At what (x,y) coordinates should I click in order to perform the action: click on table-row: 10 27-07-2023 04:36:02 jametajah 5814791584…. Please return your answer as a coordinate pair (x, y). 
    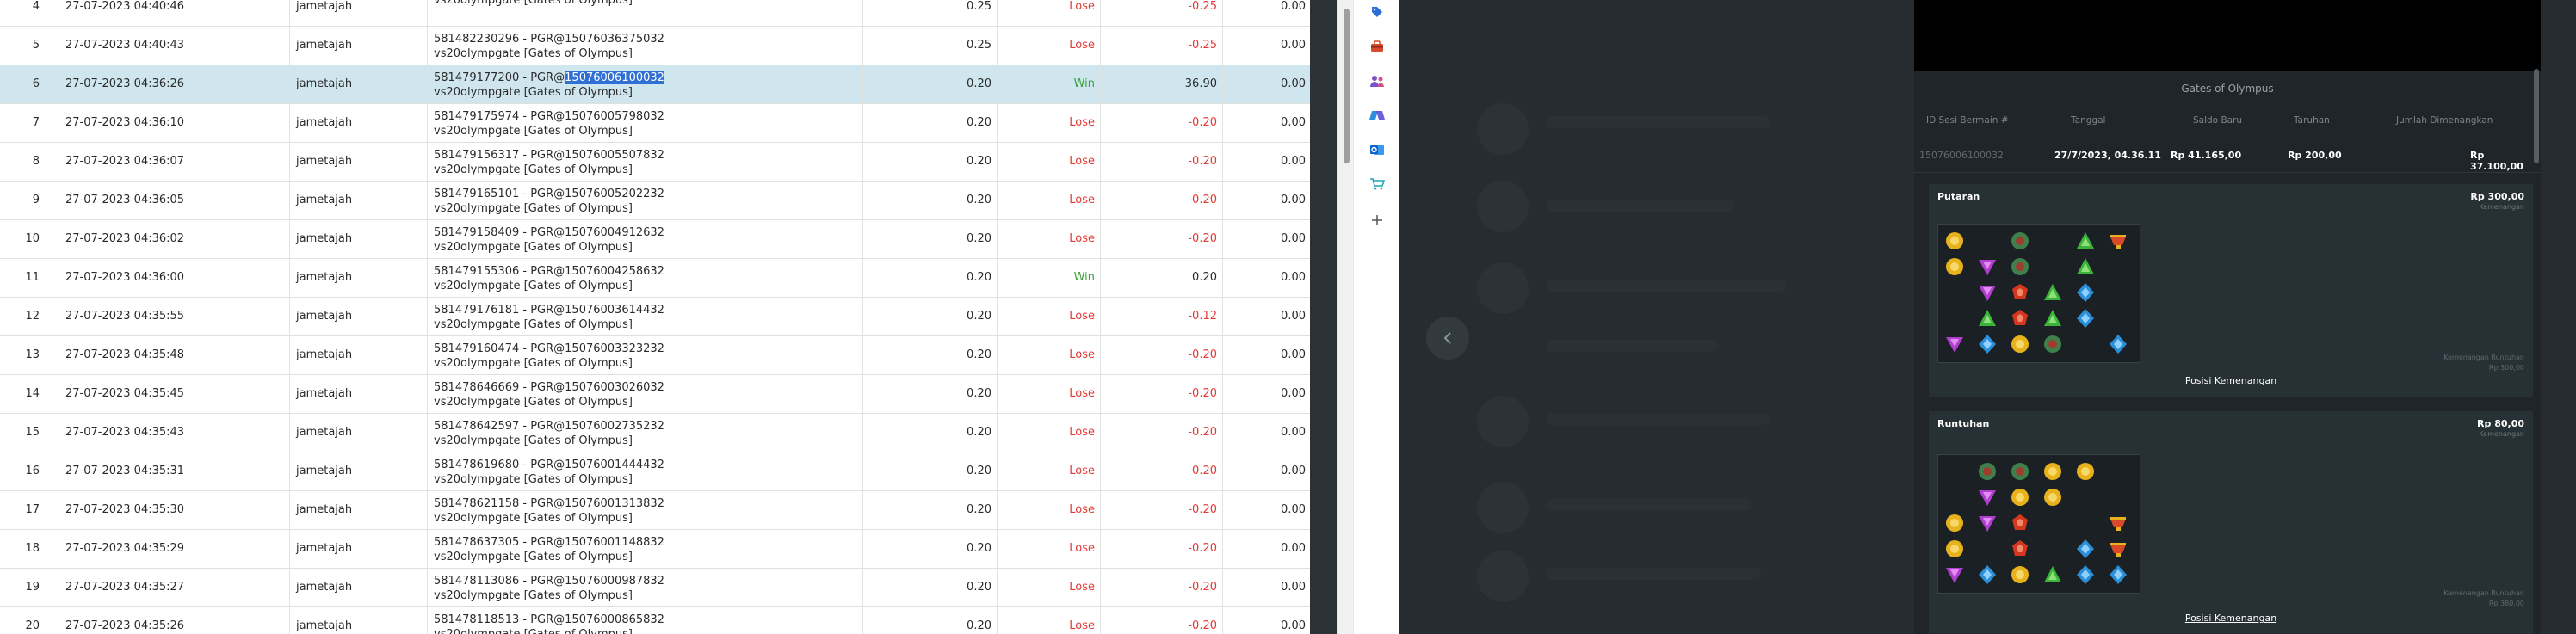
    Looking at the image, I should click on (655, 239).